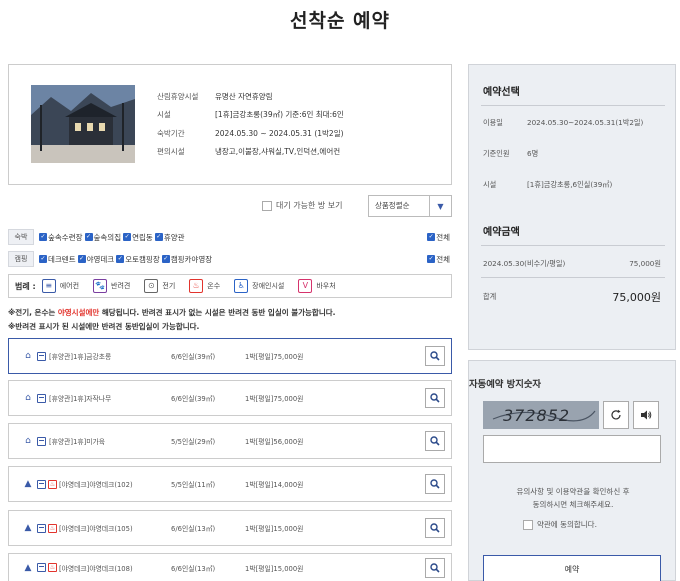  I want to click on filter-checkbox: ✓ 오토캠핑장, so click(138, 259).